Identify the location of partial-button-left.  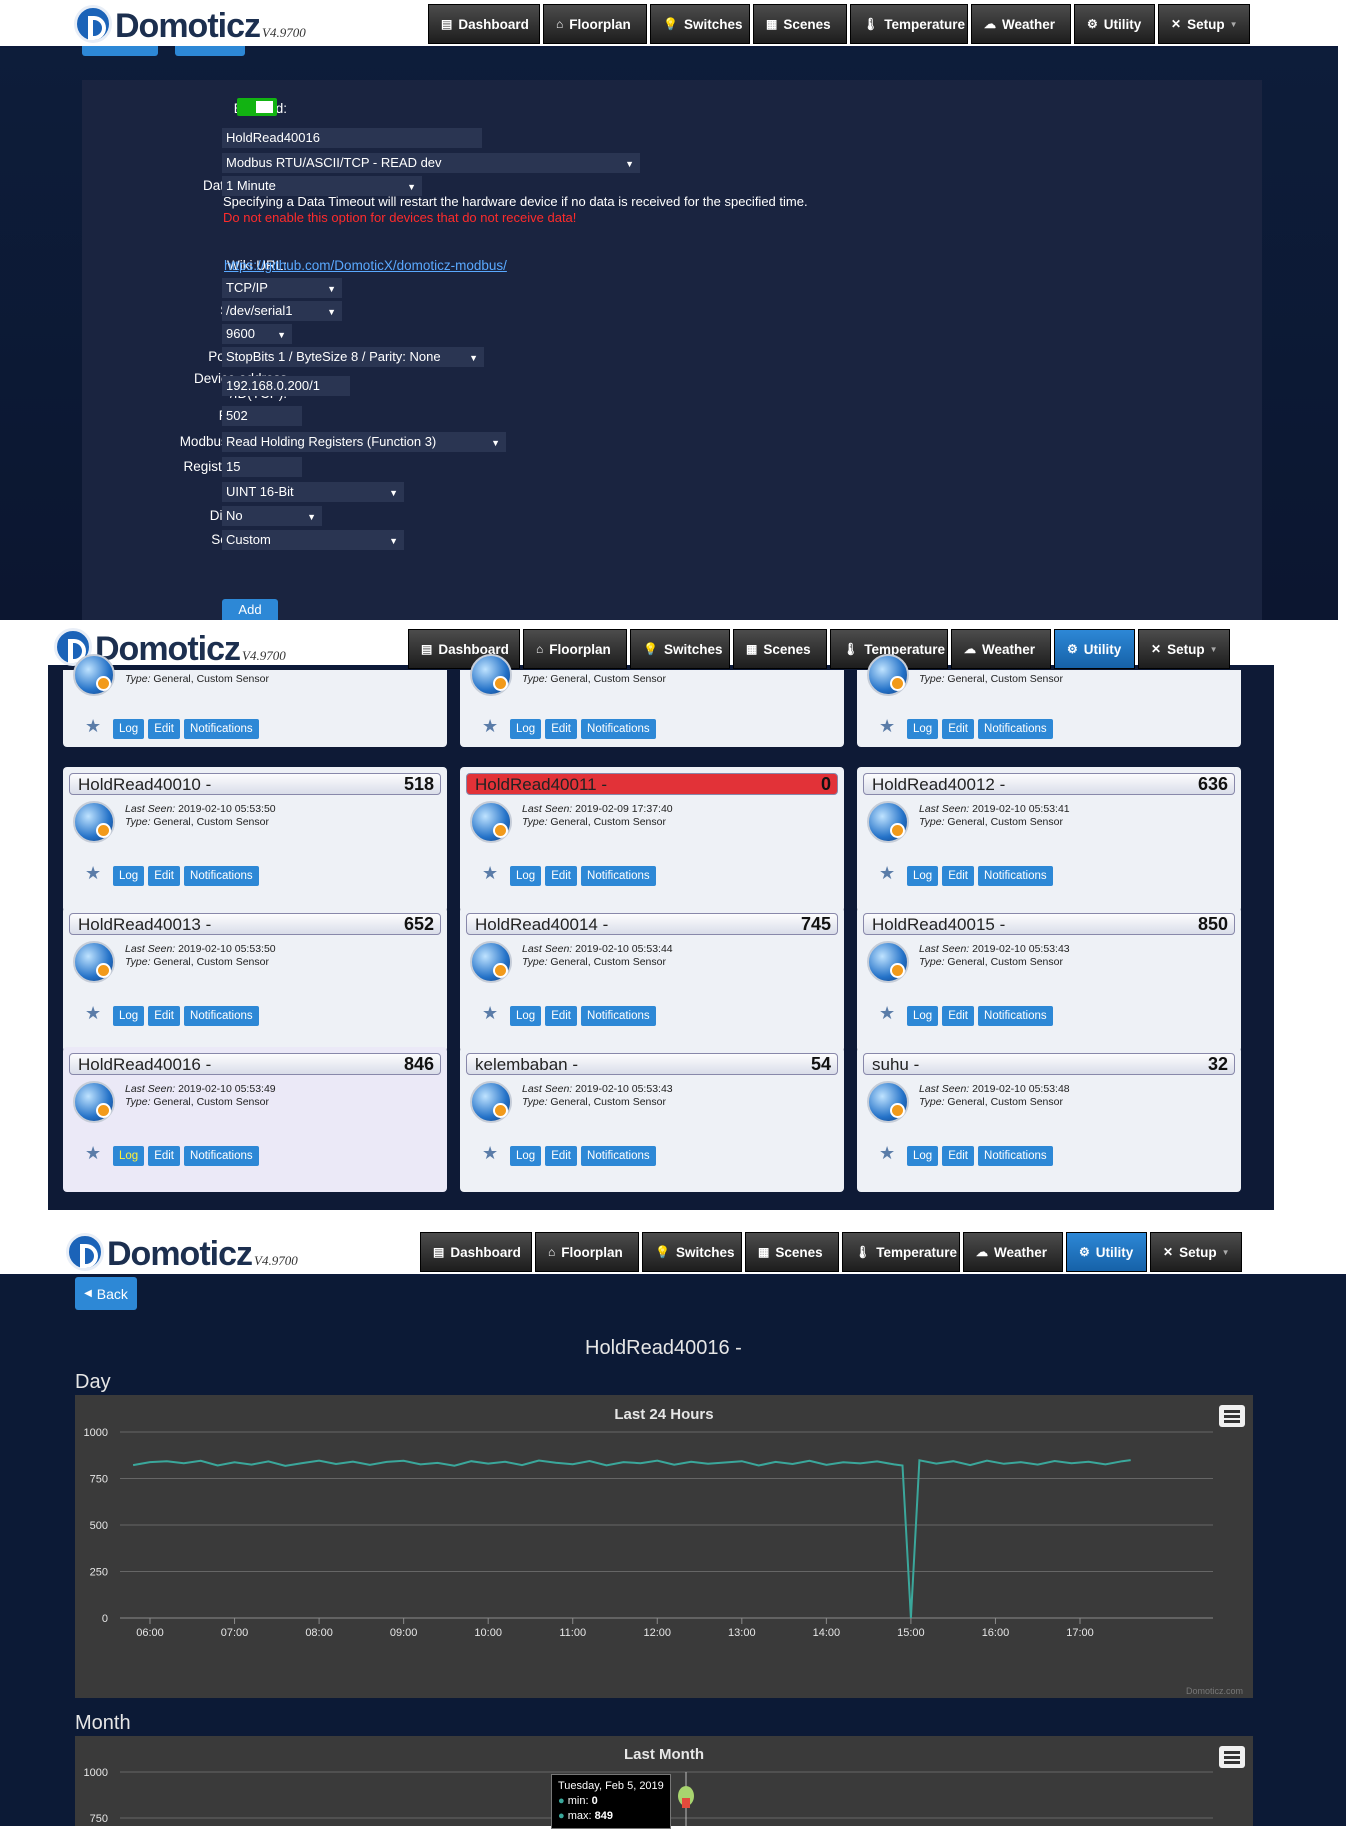
(120, 51).